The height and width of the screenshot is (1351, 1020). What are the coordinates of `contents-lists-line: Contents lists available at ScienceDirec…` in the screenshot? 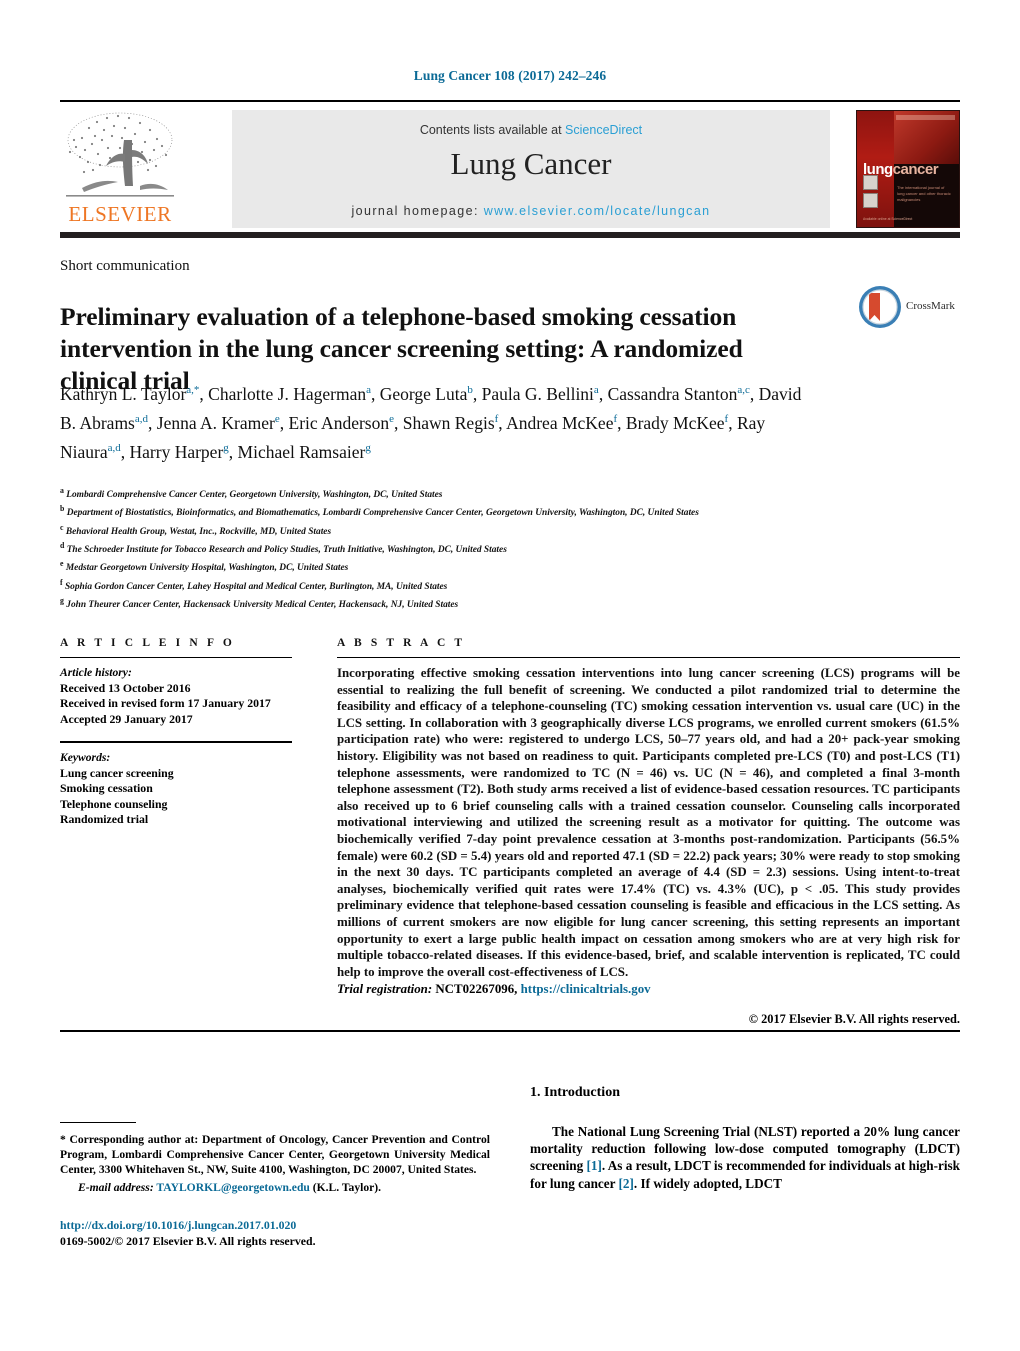 It's located at (531, 130).